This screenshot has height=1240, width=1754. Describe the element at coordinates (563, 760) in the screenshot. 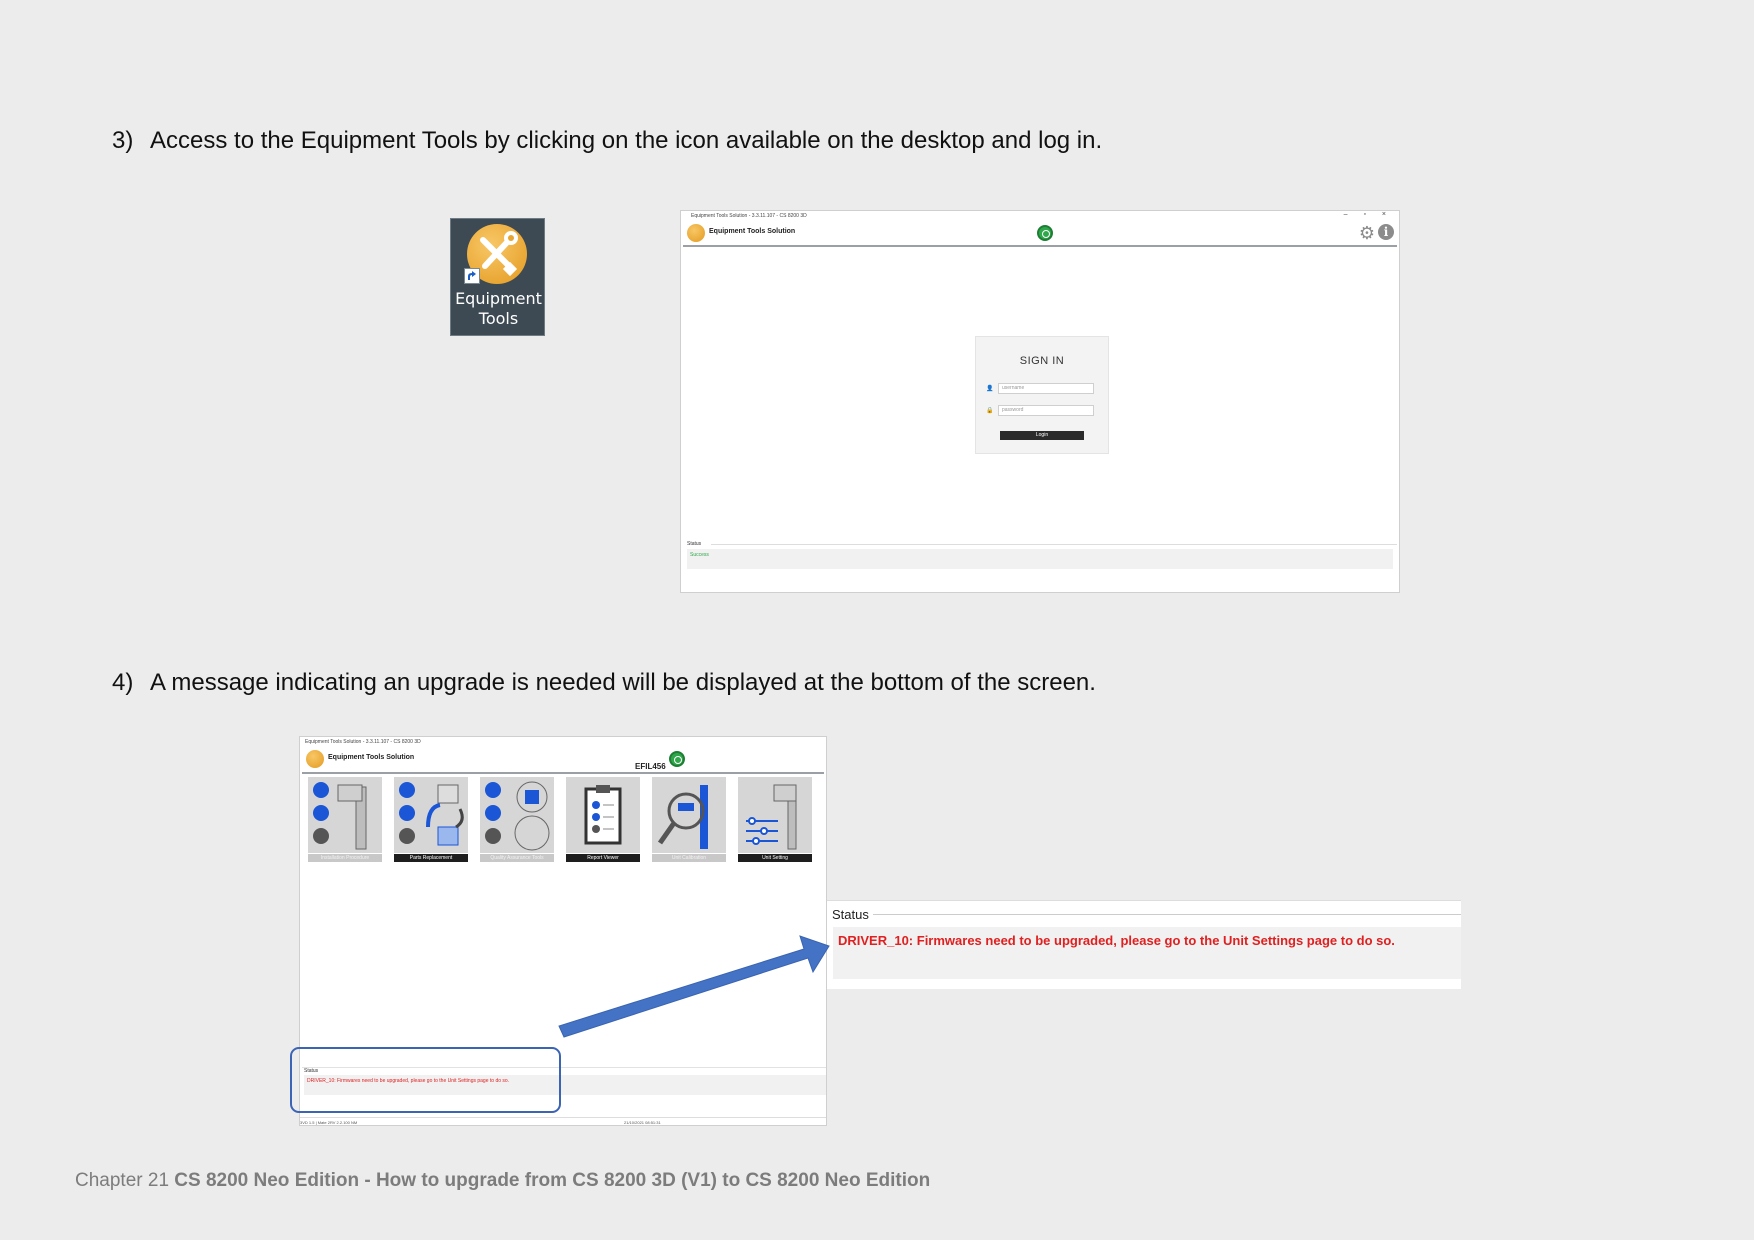

I see `app-header: Equipment Tools Solution EFIL456` at that location.